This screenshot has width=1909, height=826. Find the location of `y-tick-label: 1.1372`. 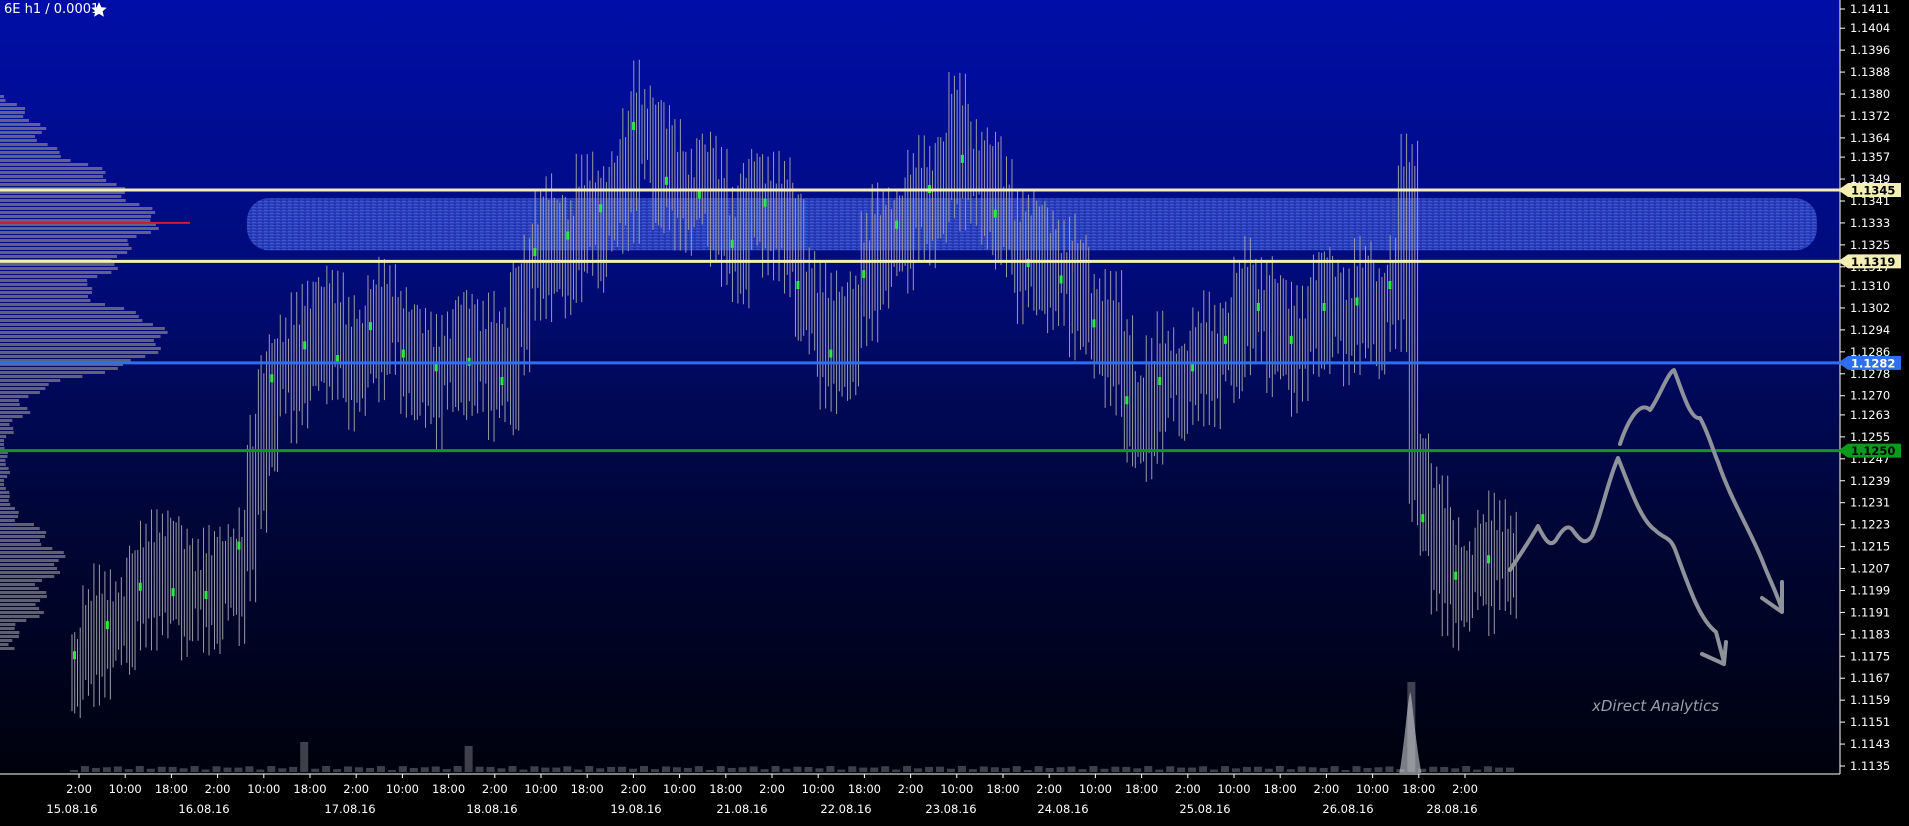

y-tick-label: 1.1372 is located at coordinates (1870, 116).